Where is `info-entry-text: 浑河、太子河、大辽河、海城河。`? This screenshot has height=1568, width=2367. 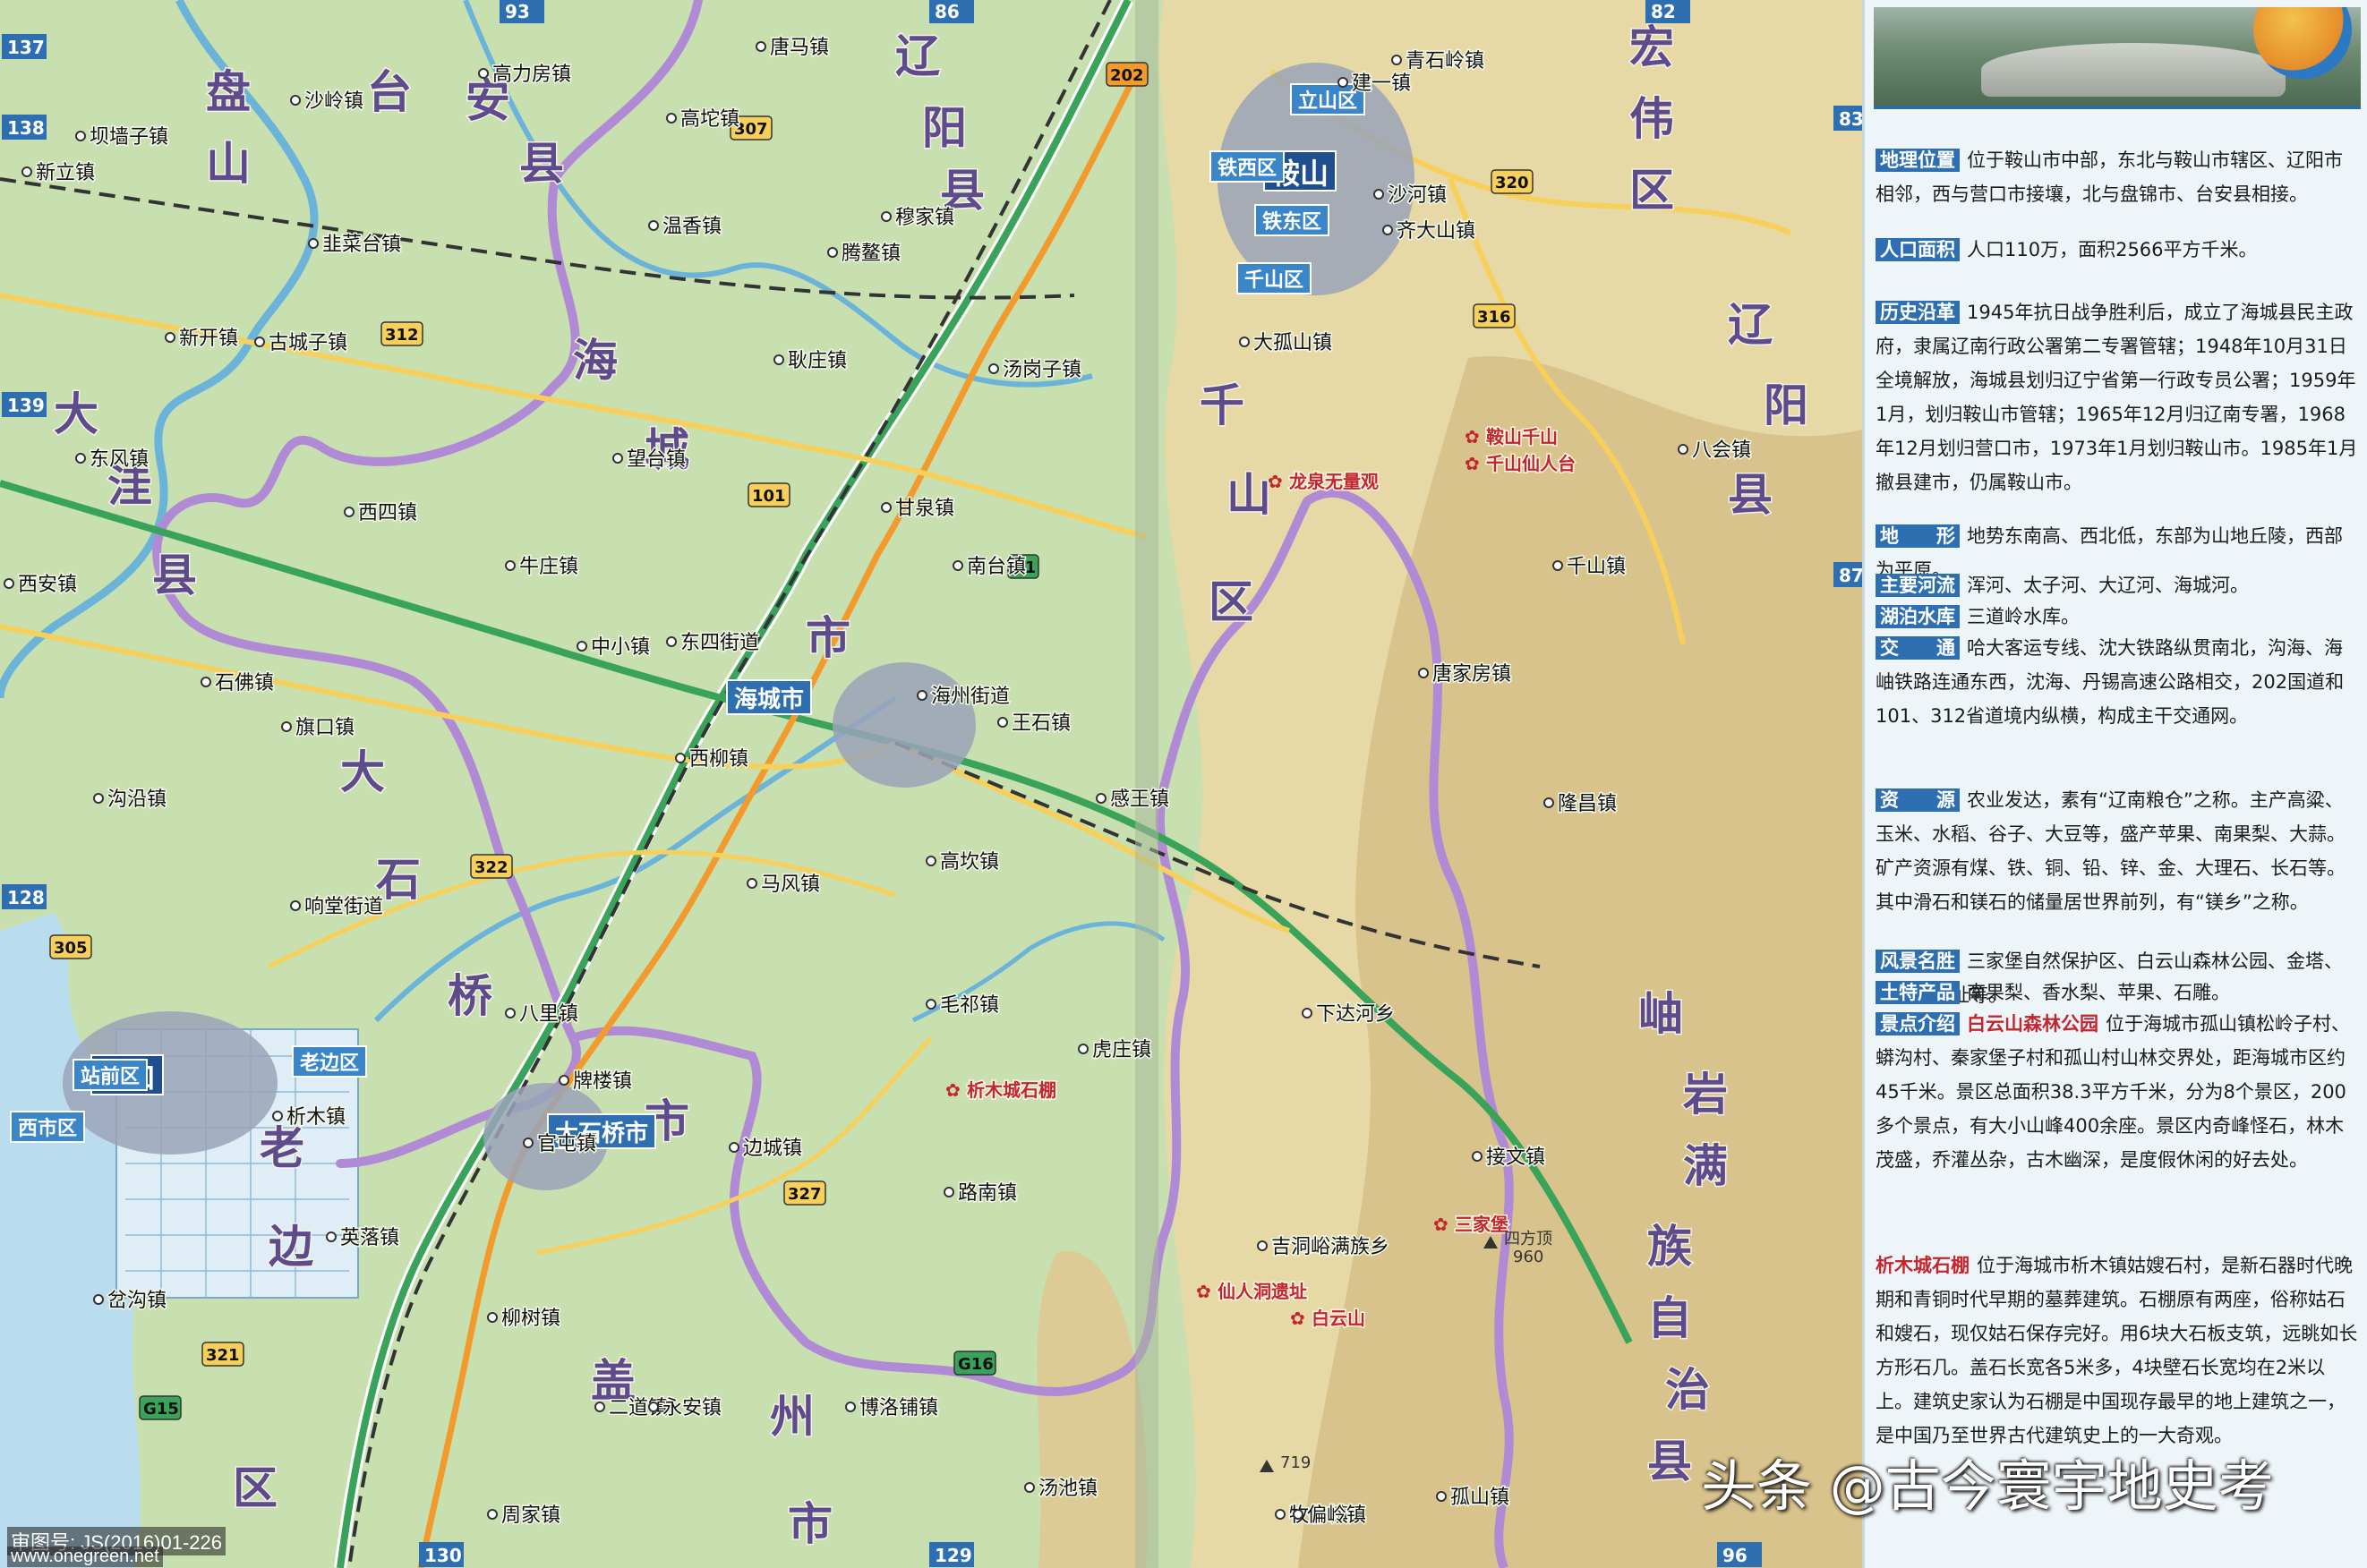 info-entry-text: 浑河、太子河、大辽河、海城河。 is located at coordinates (2108, 585).